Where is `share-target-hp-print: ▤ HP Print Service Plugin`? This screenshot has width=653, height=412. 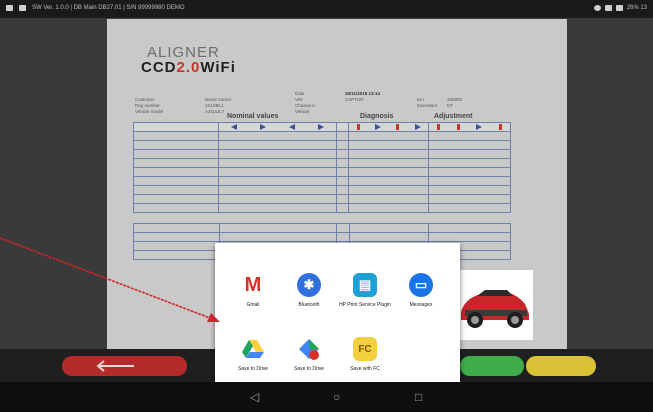
share-target-hp-print: ▤ HP Print Service Plugin is located at coordinates (365, 303).